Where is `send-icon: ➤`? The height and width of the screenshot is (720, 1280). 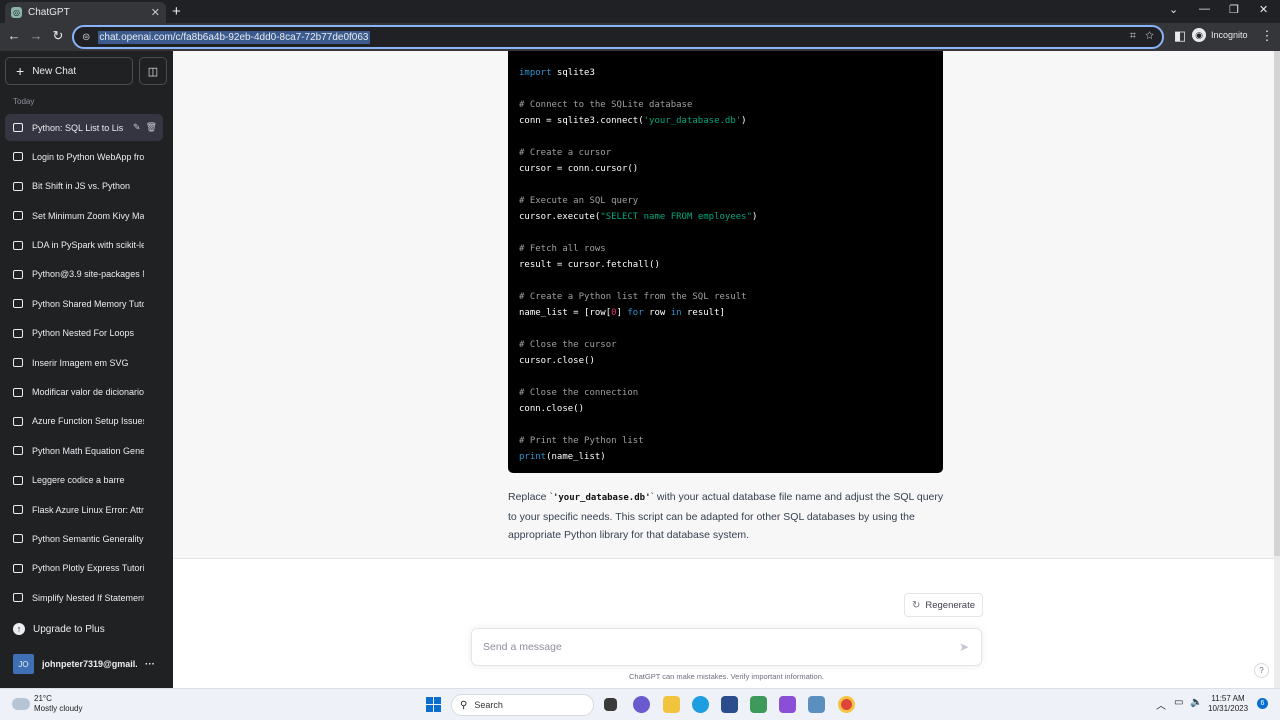 send-icon: ➤ is located at coordinates (964, 647).